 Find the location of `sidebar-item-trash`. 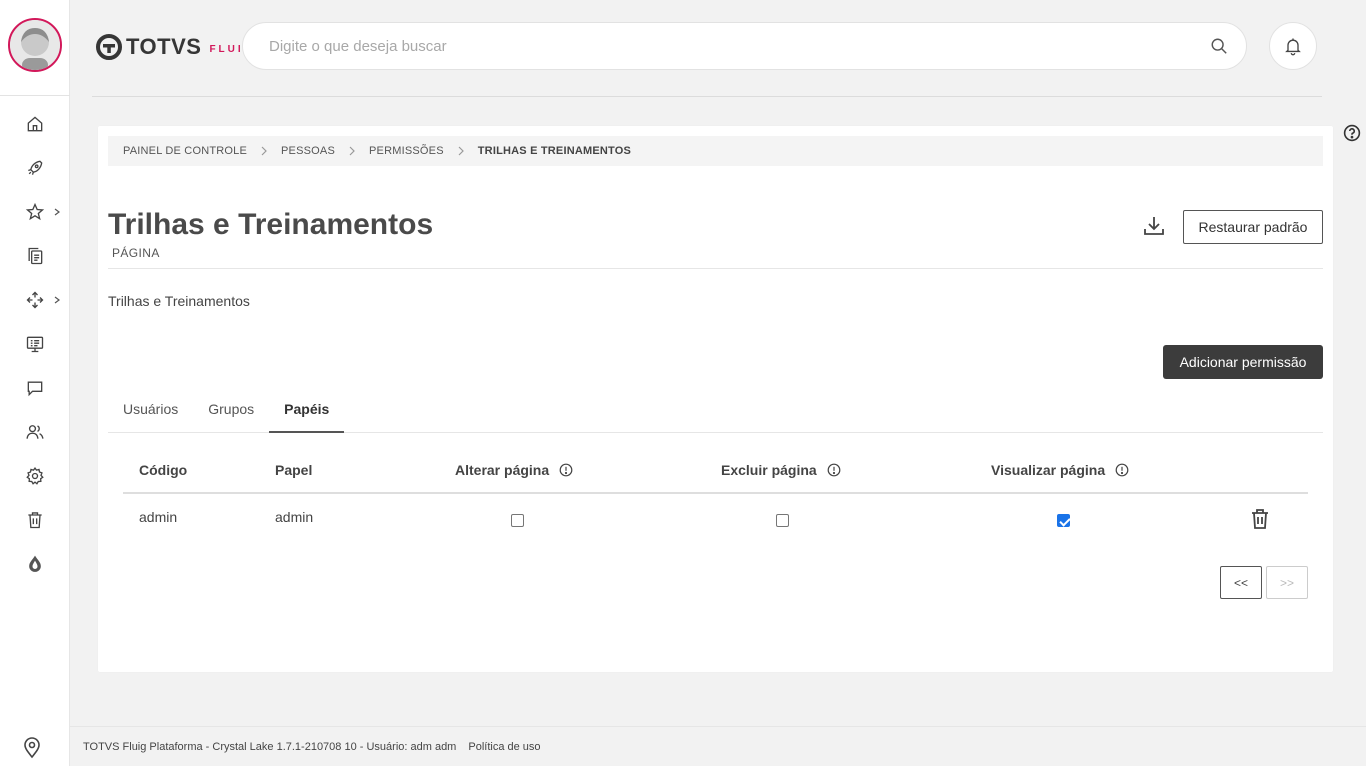

sidebar-item-trash is located at coordinates (35, 520).